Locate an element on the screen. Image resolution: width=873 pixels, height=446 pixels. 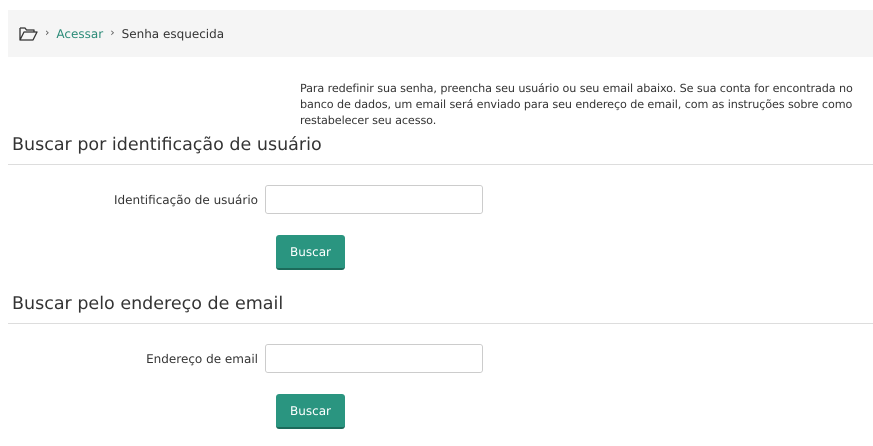
breadcrumb-link: Acessar is located at coordinates (80, 33).